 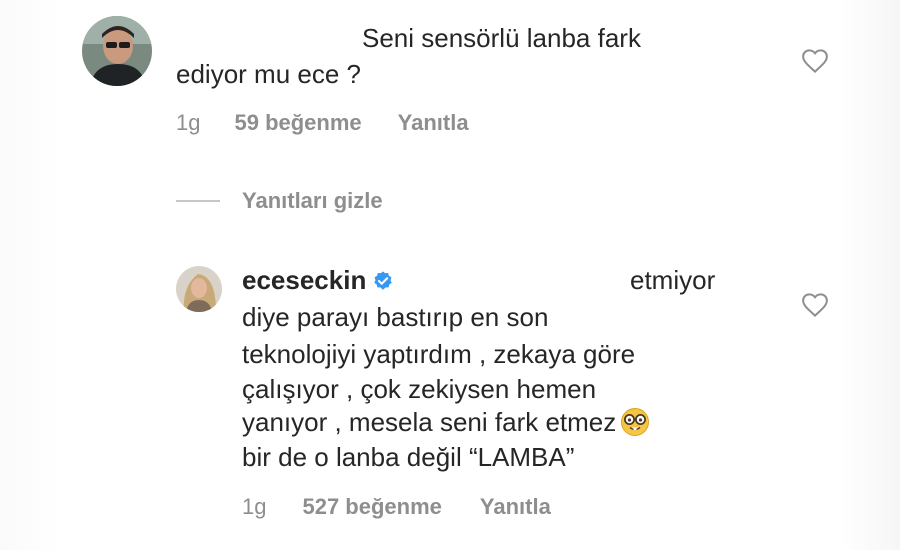 I want to click on hide-replies-label: Yanıtları gizle, so click(x=312, y=200).